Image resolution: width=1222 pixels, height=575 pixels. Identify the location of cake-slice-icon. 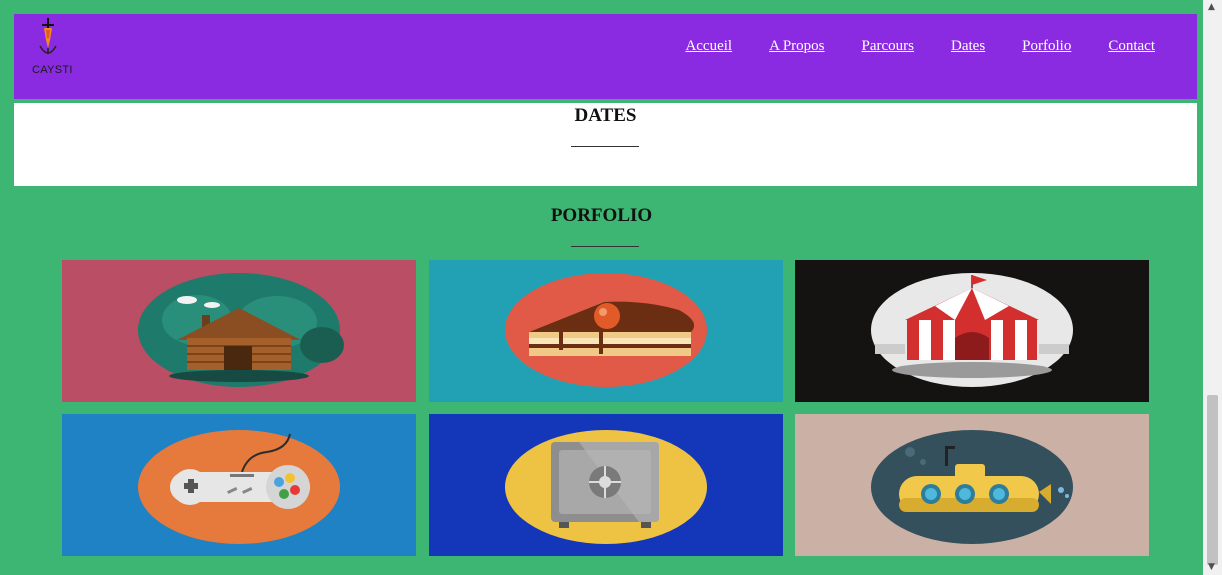
(606, 330).